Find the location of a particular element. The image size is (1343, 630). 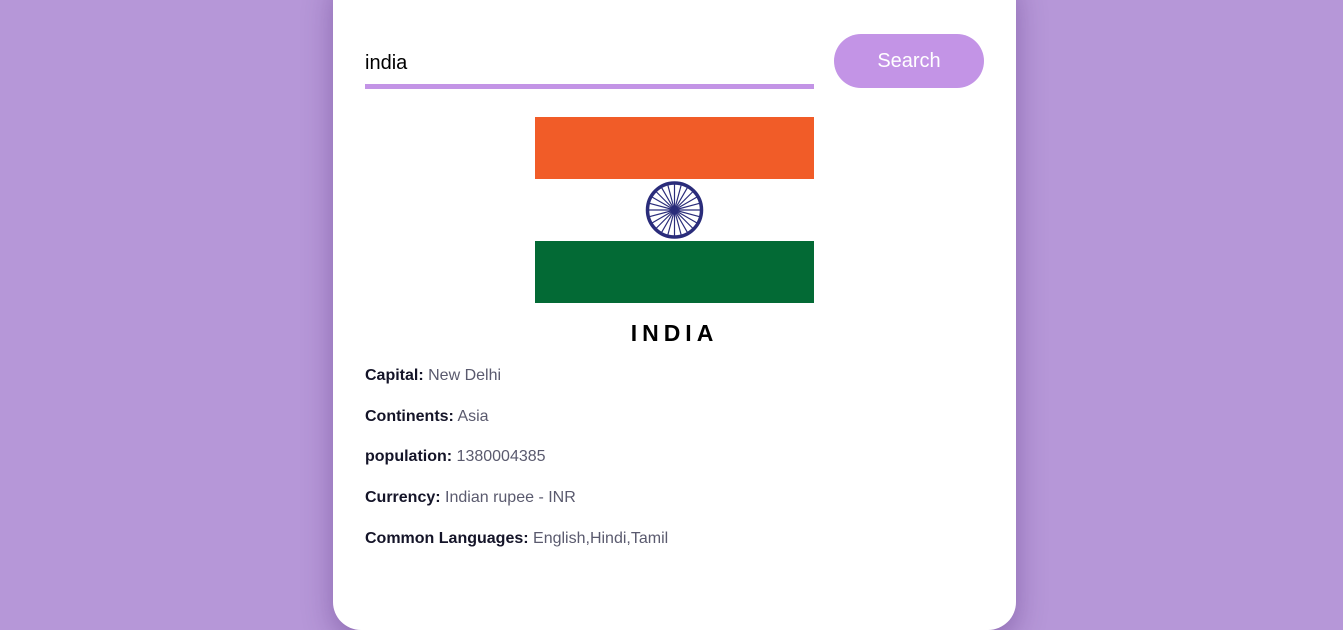

india-flag-icon is located at coordinates (674, 210).